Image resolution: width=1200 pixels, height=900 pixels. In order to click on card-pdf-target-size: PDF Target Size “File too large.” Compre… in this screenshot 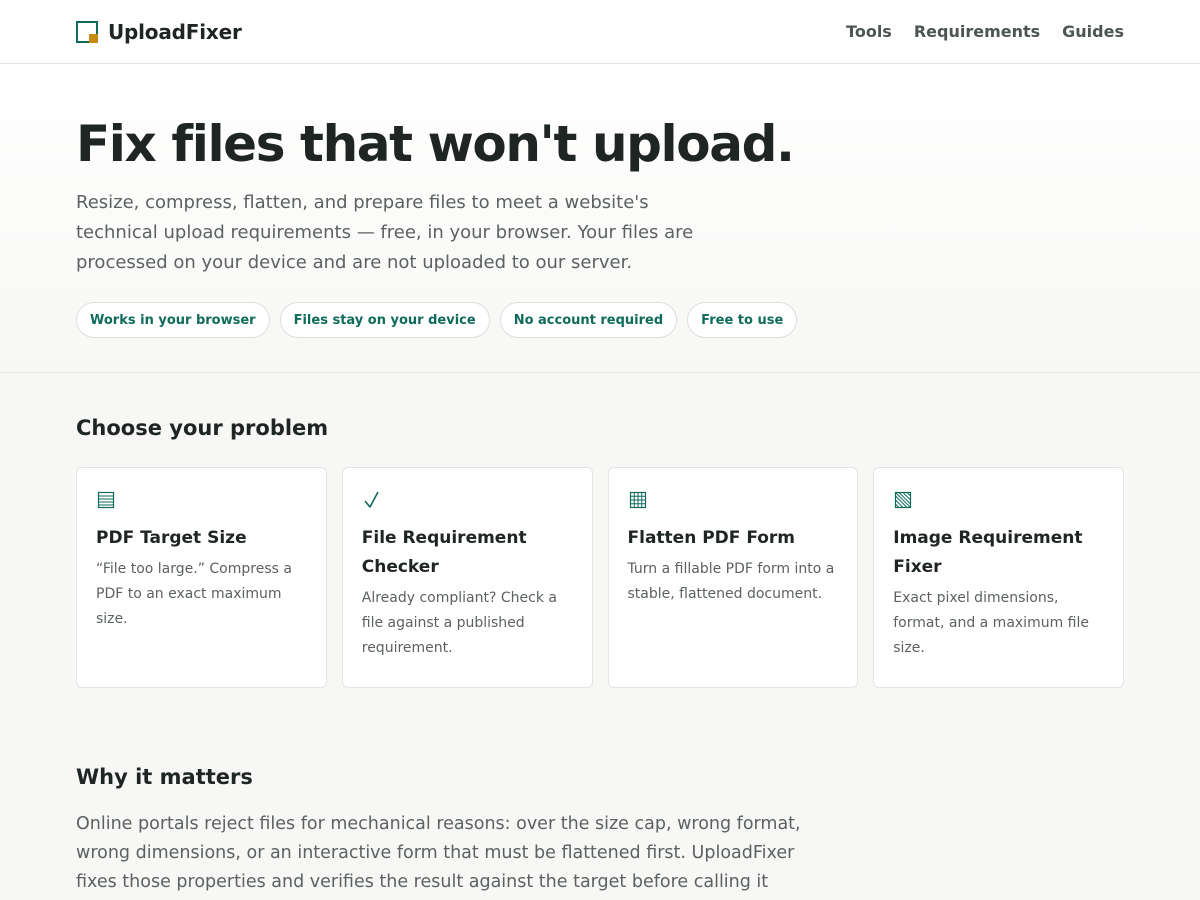, I will do `click(201, 577)`.